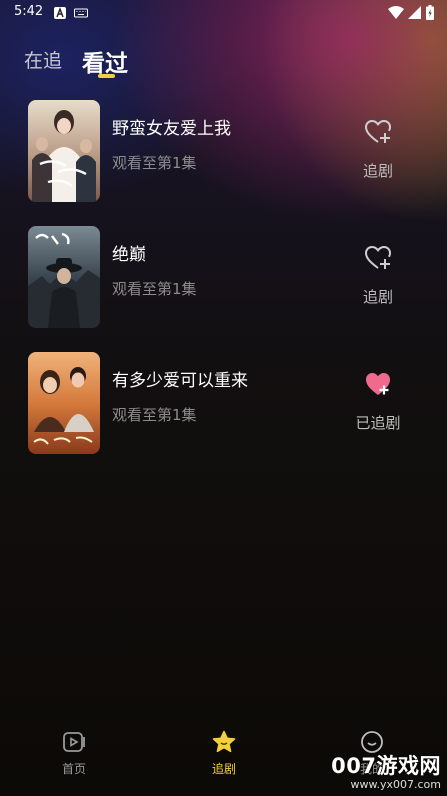  What do you see at coordinates (378, 405) in the screenshot?
I see `unfollow-button: 已追剧` at bounding box center [378, 405].